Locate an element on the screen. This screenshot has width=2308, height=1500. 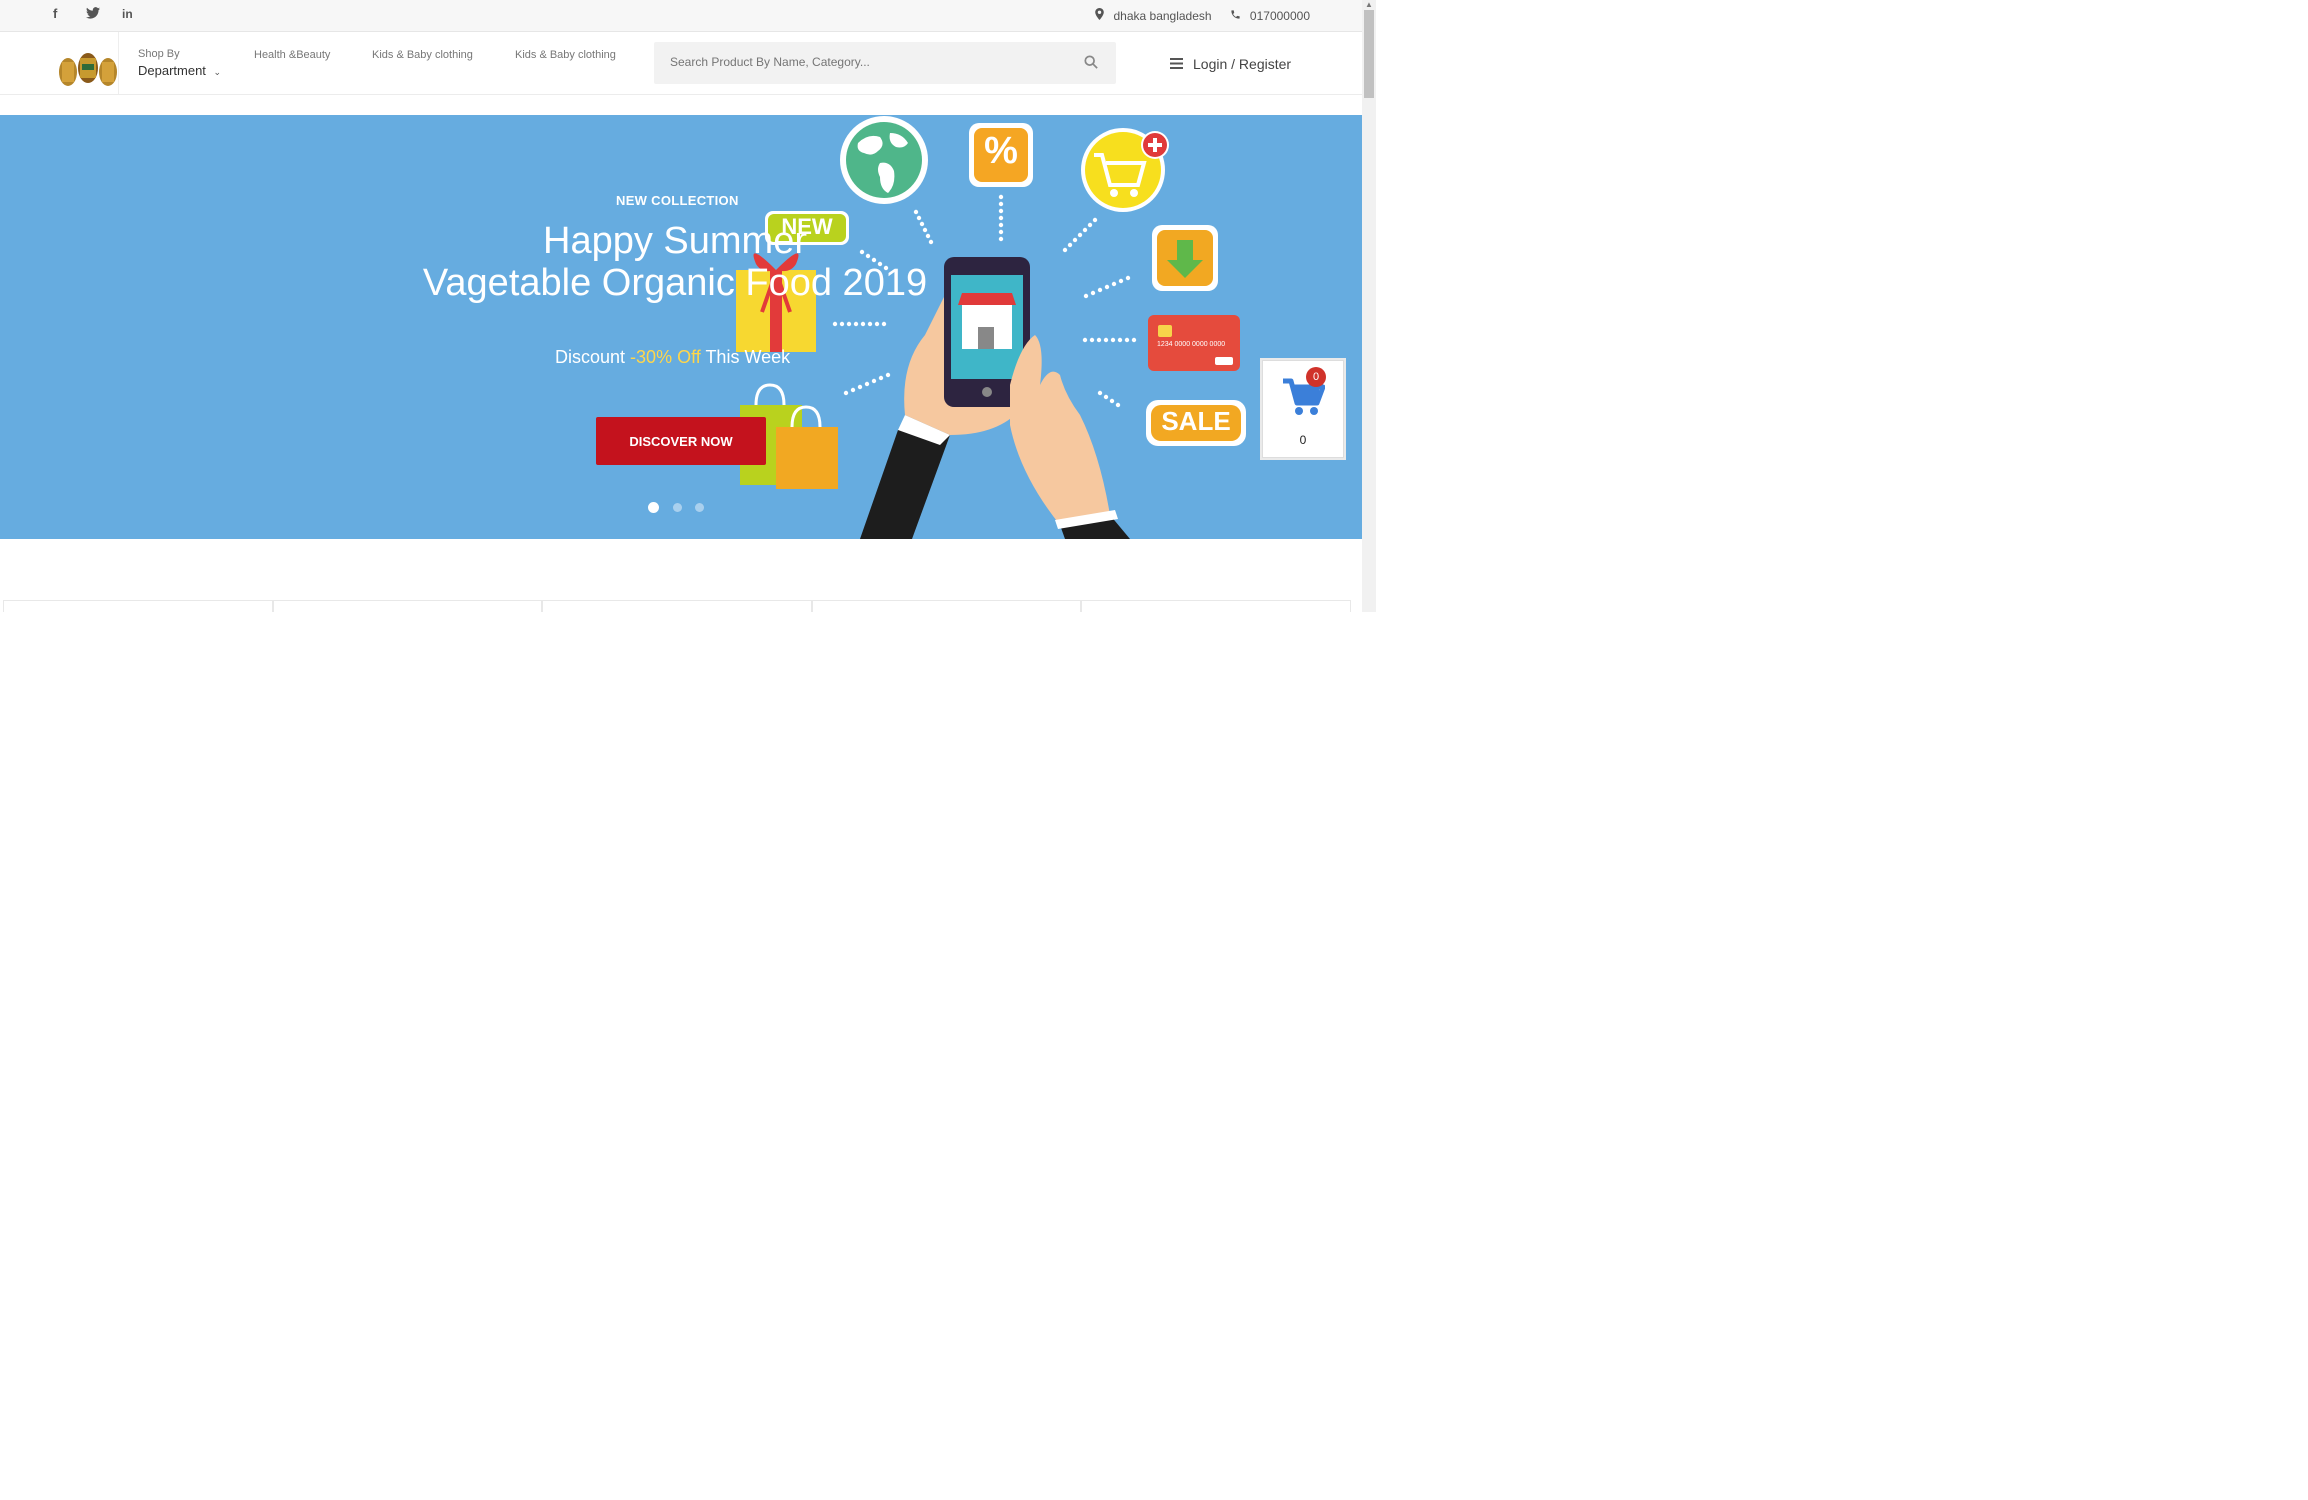
phone-text: 017000000 is located at coordinates (1279, 15).